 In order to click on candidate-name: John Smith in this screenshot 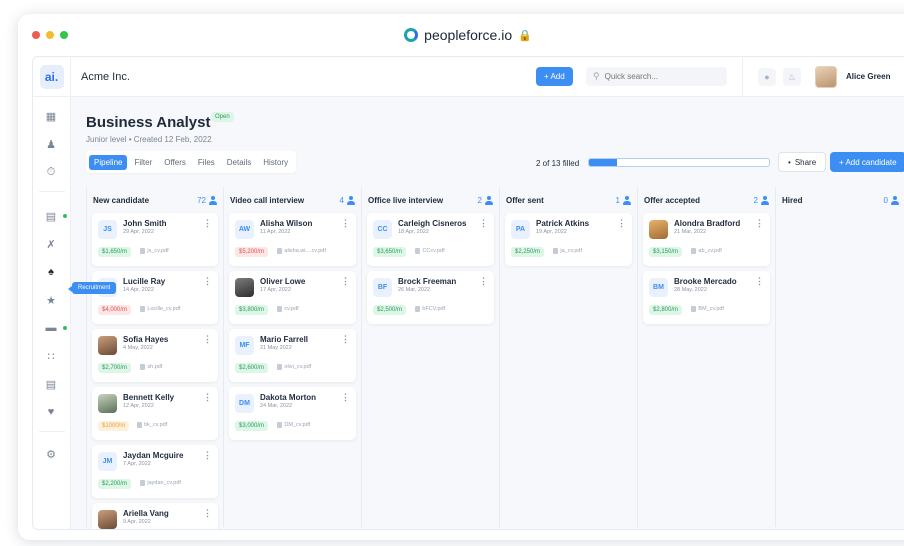, I will do `click(145, 223)`.